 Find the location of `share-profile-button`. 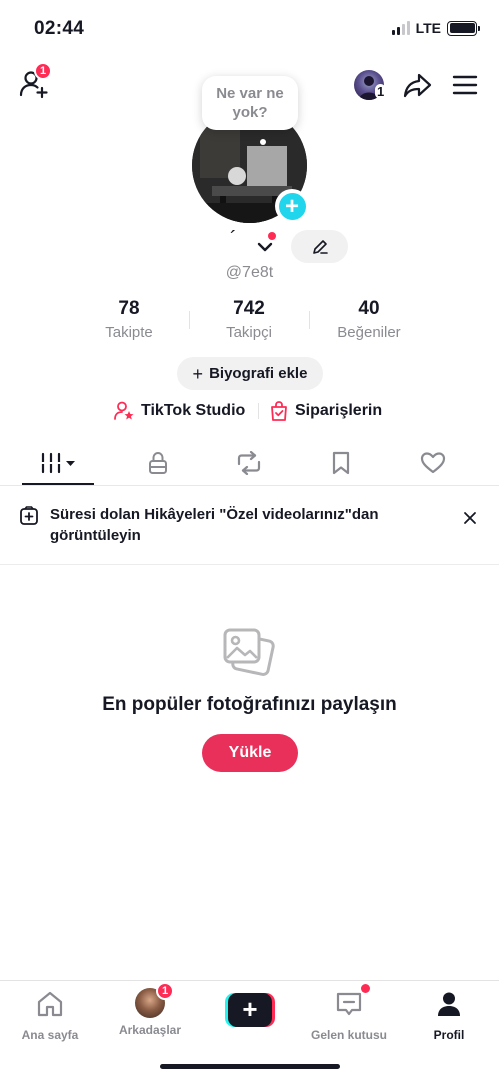

share-profile-button is located at coordinates (417, 85).